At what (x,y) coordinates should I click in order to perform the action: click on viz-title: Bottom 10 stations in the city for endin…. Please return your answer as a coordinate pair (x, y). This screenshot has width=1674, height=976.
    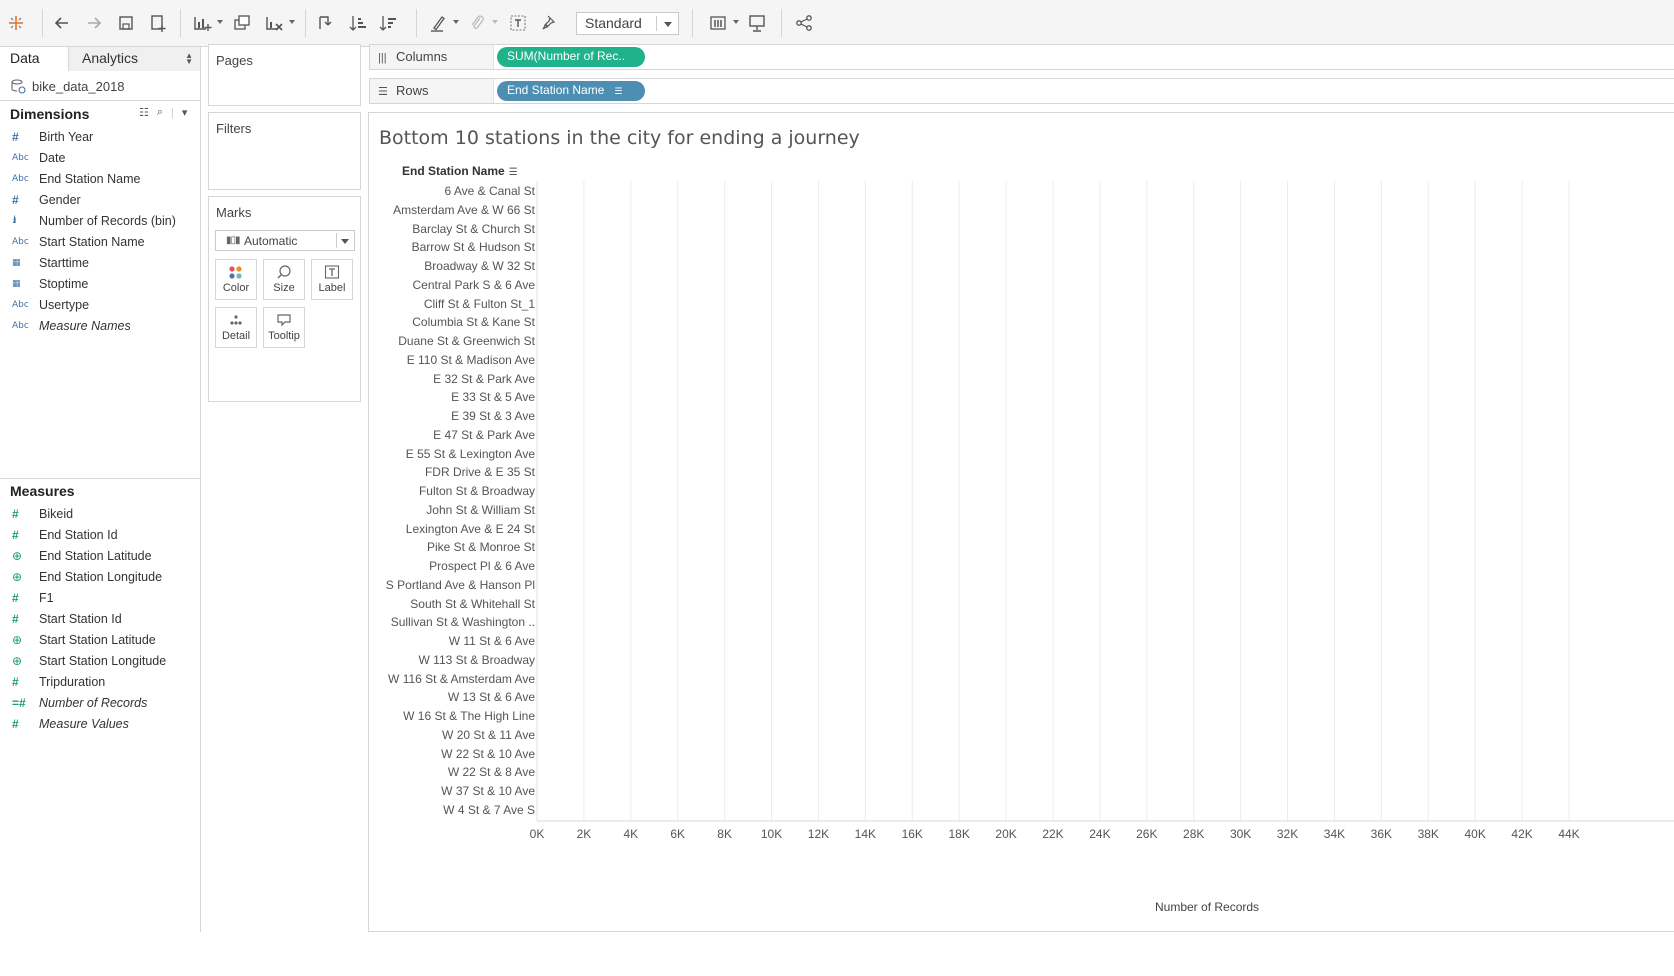
    Looking at the image, I should click on (619, 138).